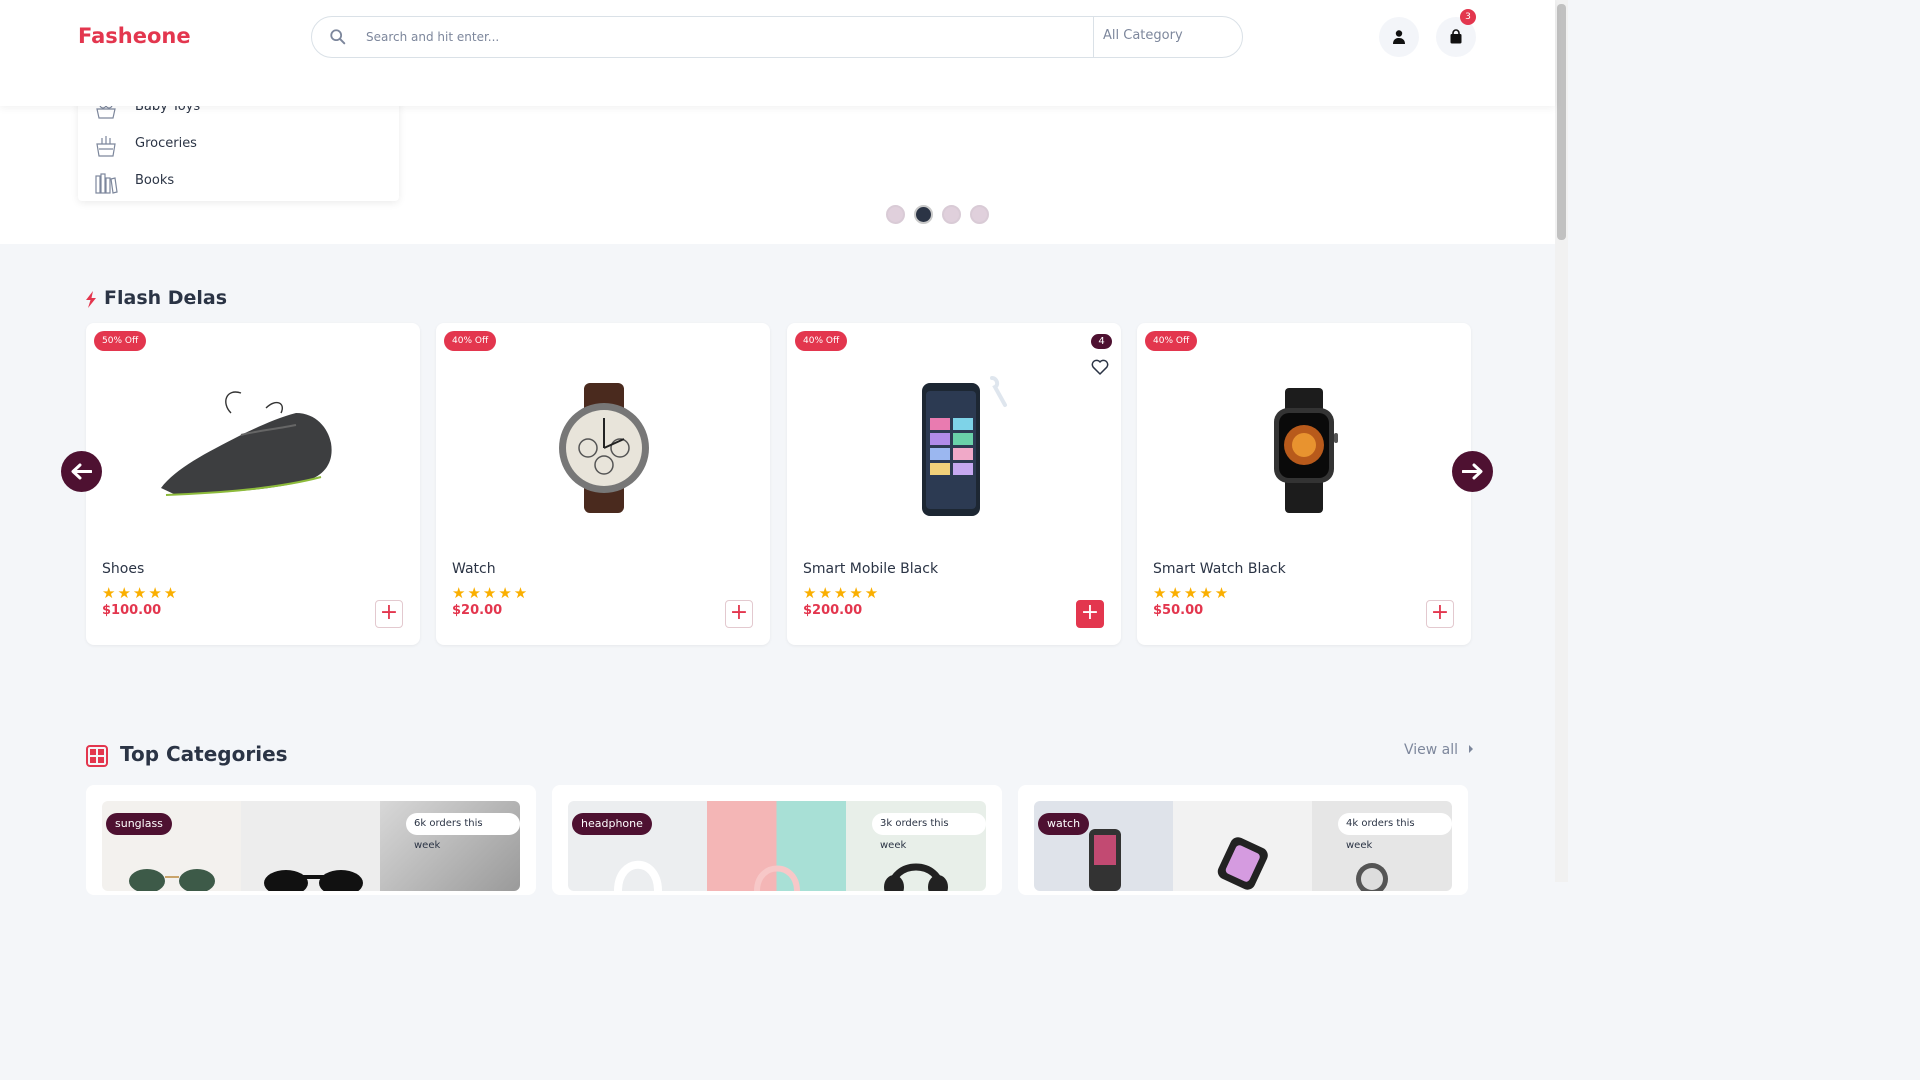 The image size is (1920, 1080). I want to click on category-label: Books, so click(155, 180).